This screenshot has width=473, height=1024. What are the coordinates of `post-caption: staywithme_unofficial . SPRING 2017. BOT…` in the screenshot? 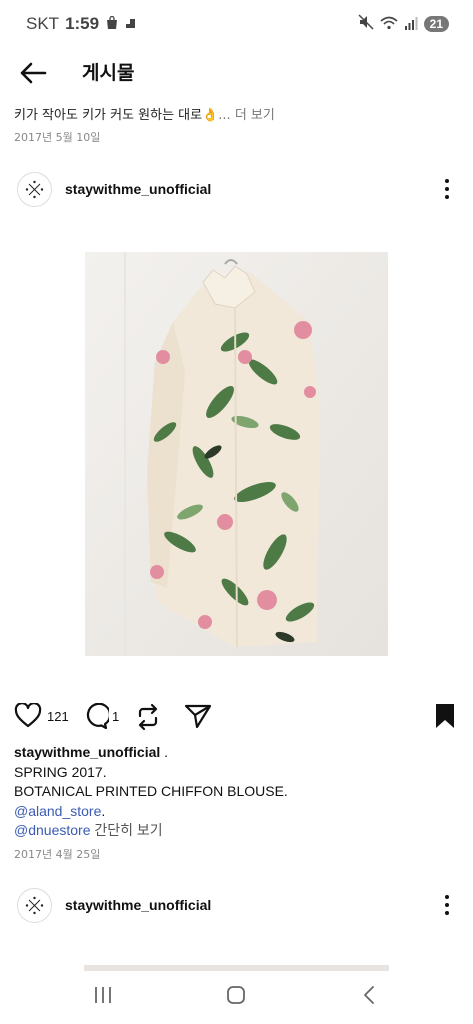 It's located at (151, 792).